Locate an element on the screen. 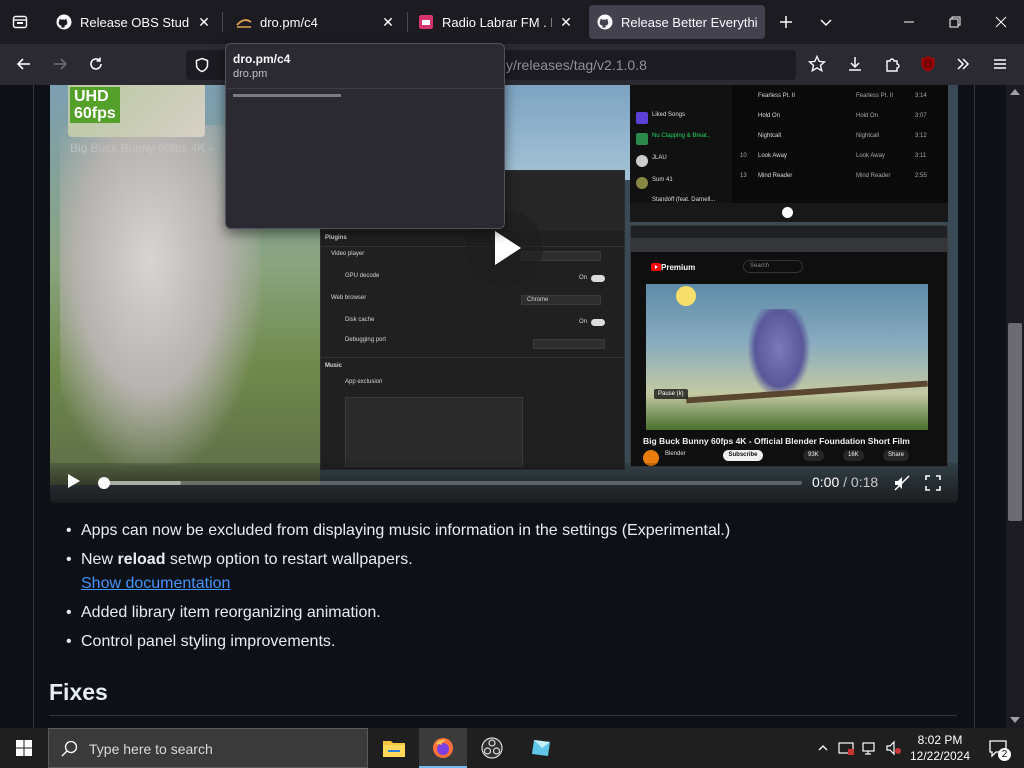 The image size is (1024, 768). downloads-button is located at coordinates (855, 64).